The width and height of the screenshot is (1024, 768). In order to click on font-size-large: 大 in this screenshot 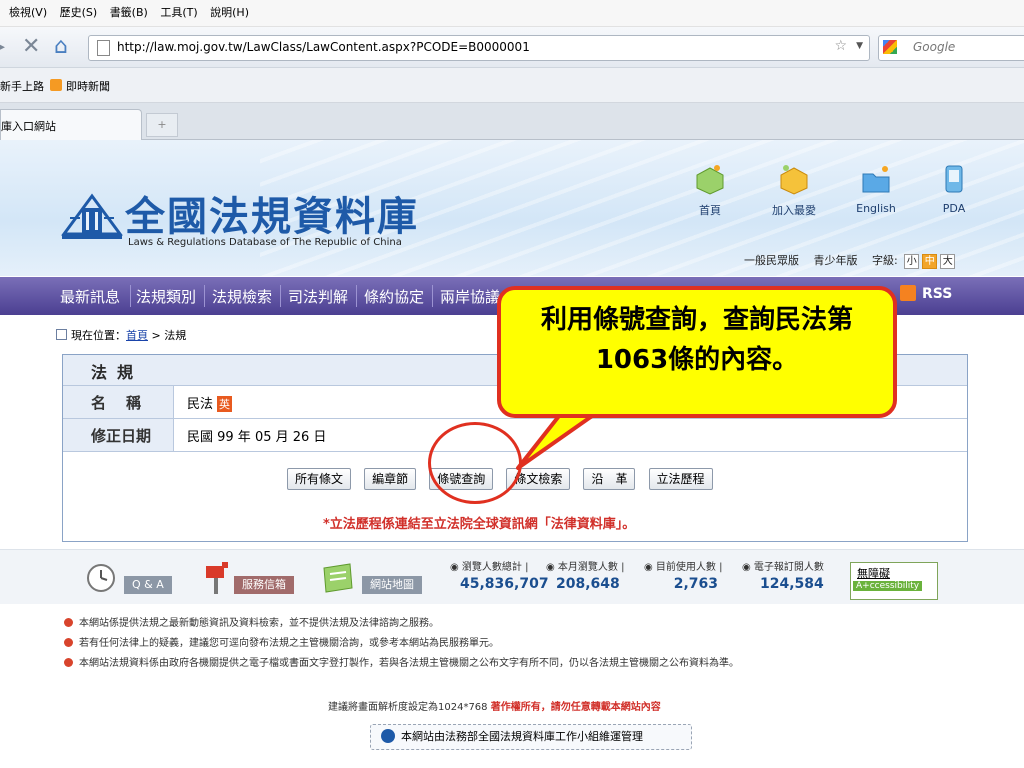, I will do `click(948, 261)`.